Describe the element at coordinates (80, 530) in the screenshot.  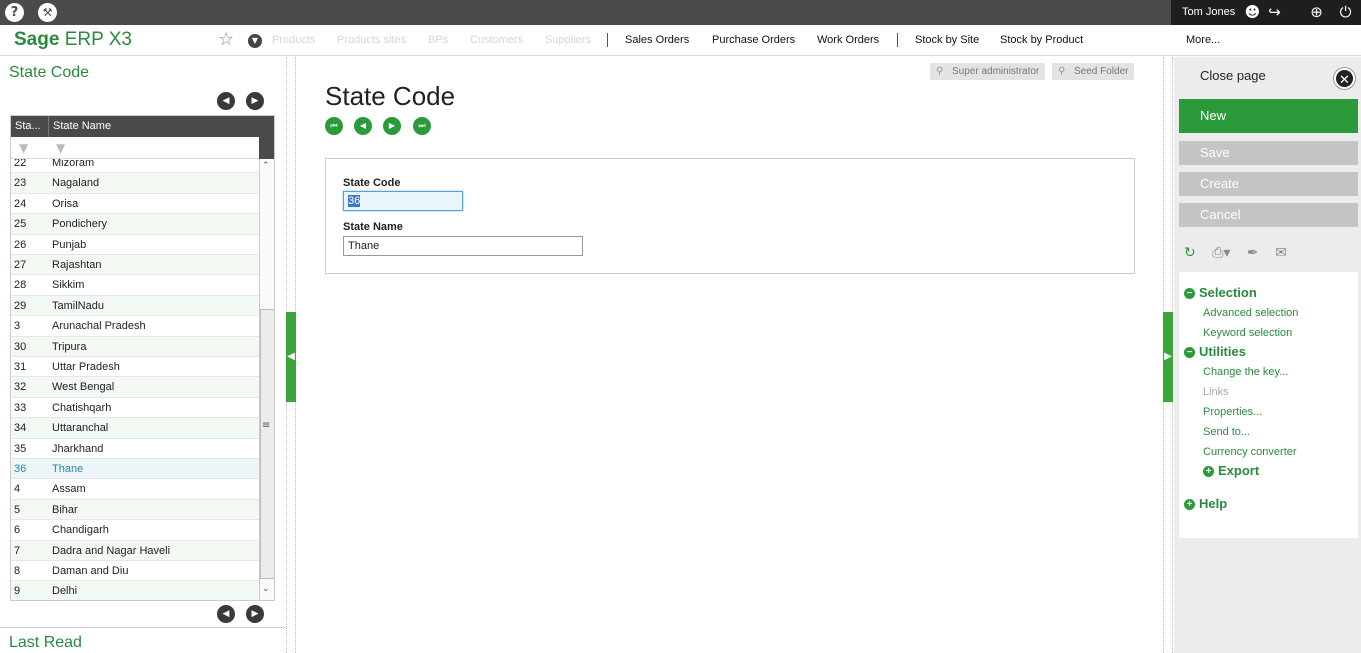
I see `cell-state-name: Chandigarh` at that location.